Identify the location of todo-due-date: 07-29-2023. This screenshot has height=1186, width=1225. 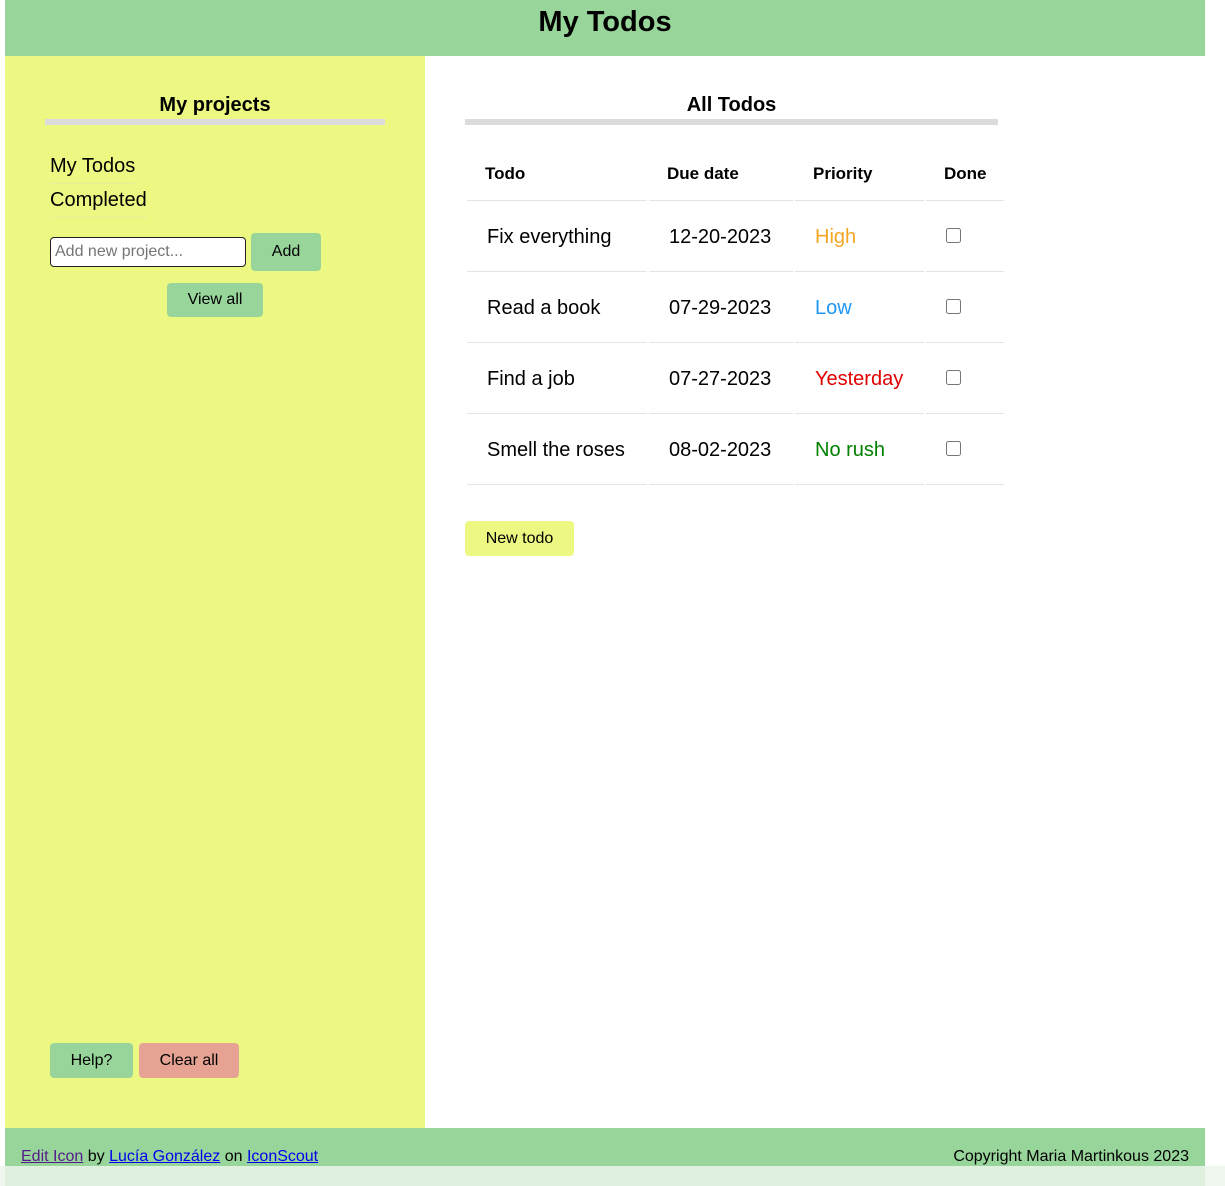
(721, 308).